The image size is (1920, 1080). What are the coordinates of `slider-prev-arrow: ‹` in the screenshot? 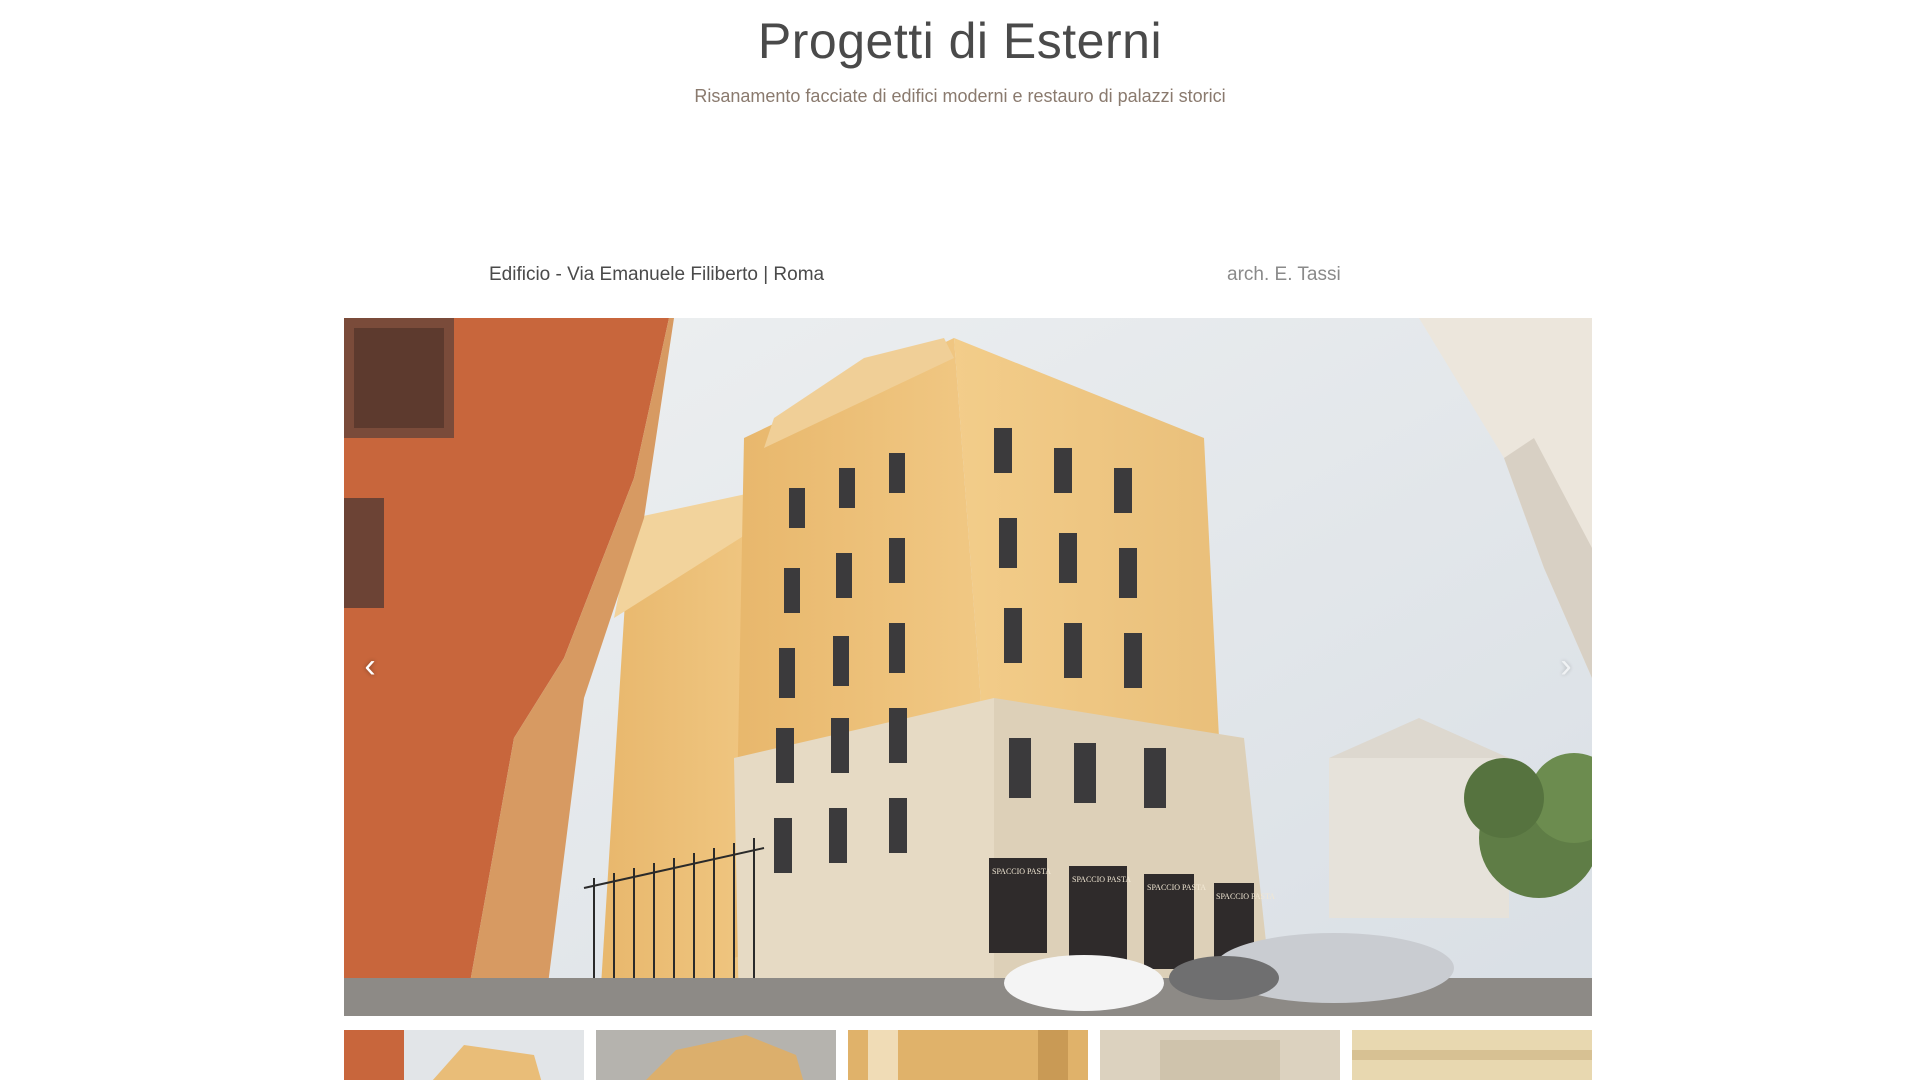 It's located at (370, 666).